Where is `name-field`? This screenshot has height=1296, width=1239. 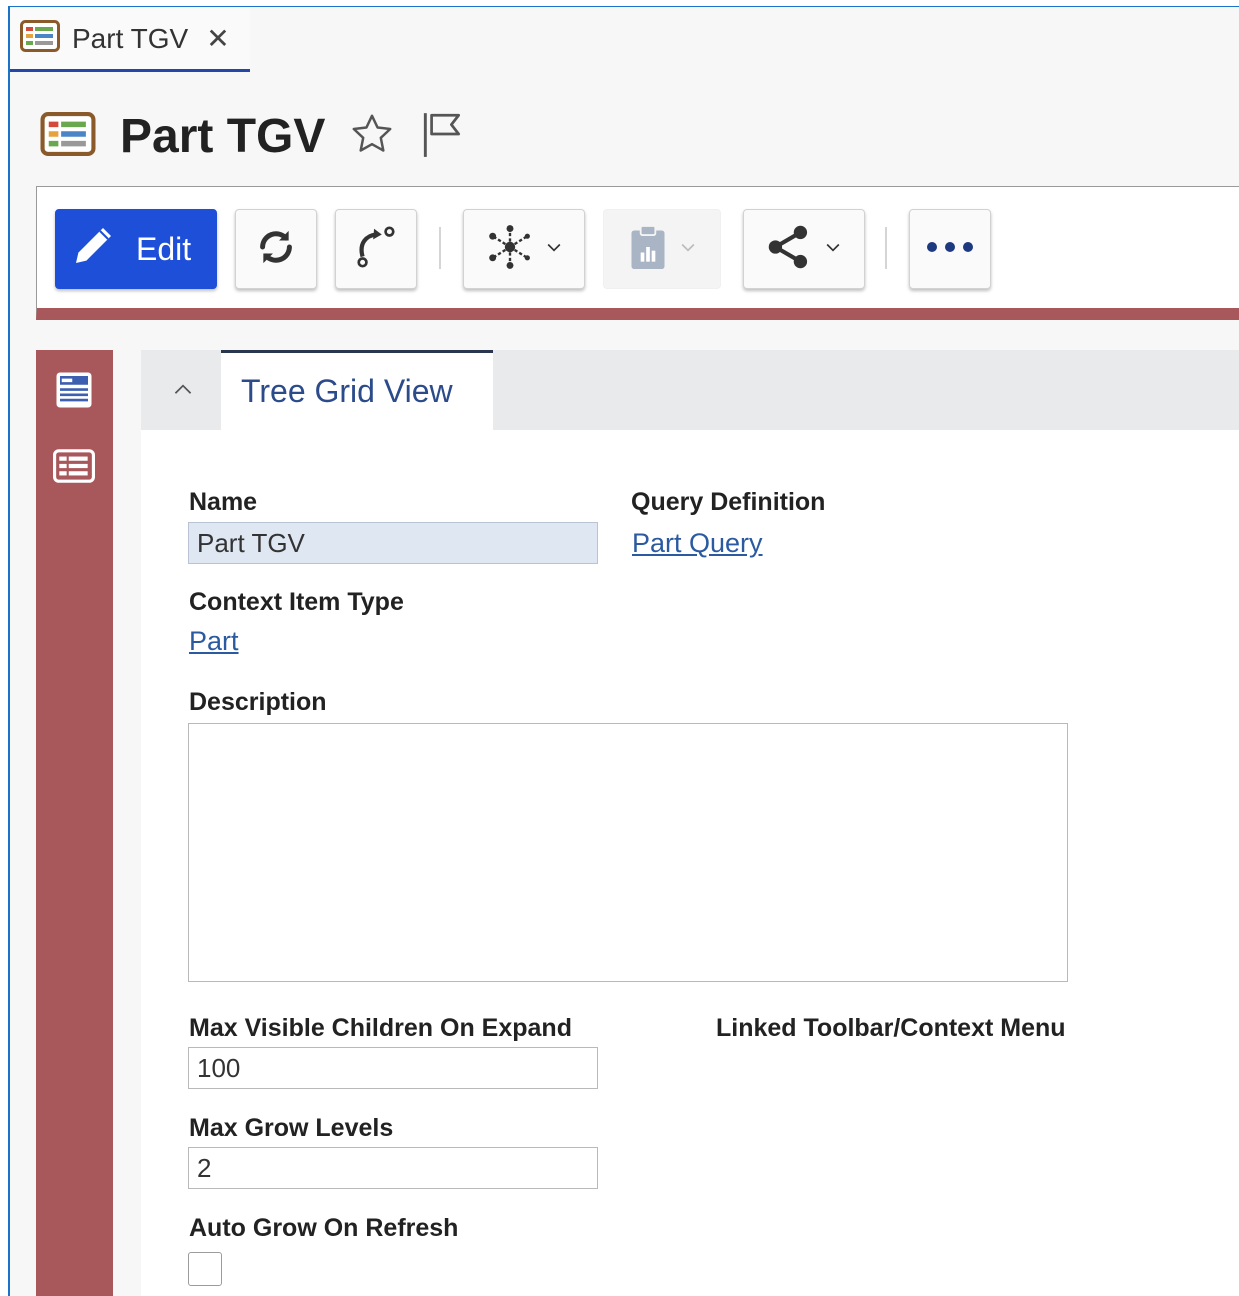 name-field is located at coordinates (393, 543).